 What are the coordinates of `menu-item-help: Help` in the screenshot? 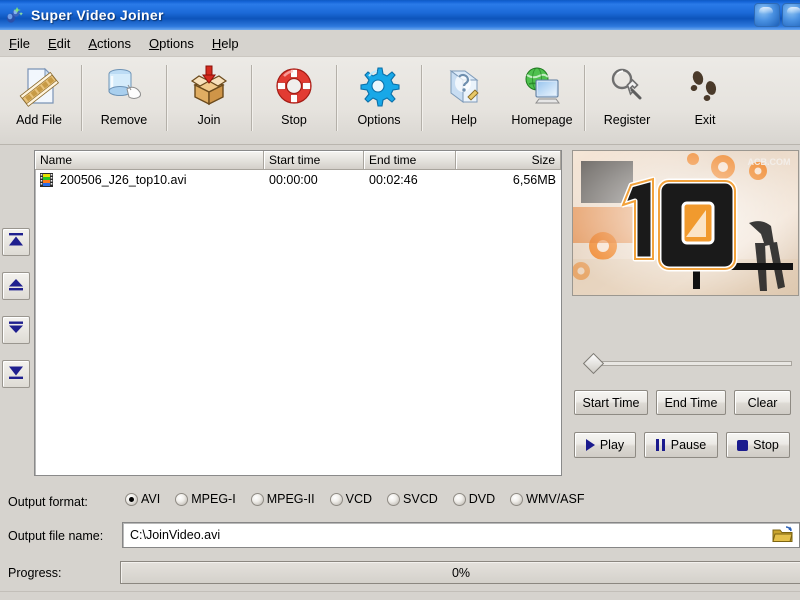 It's located at (225, 43).